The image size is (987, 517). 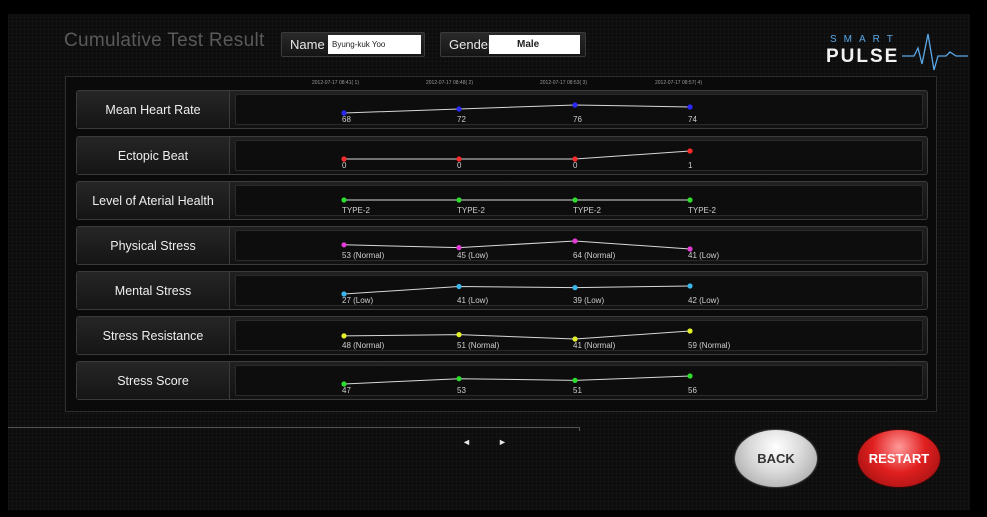 I want to click on row-label-mental-stress: Mental Stress, so click(x=153, y=290).